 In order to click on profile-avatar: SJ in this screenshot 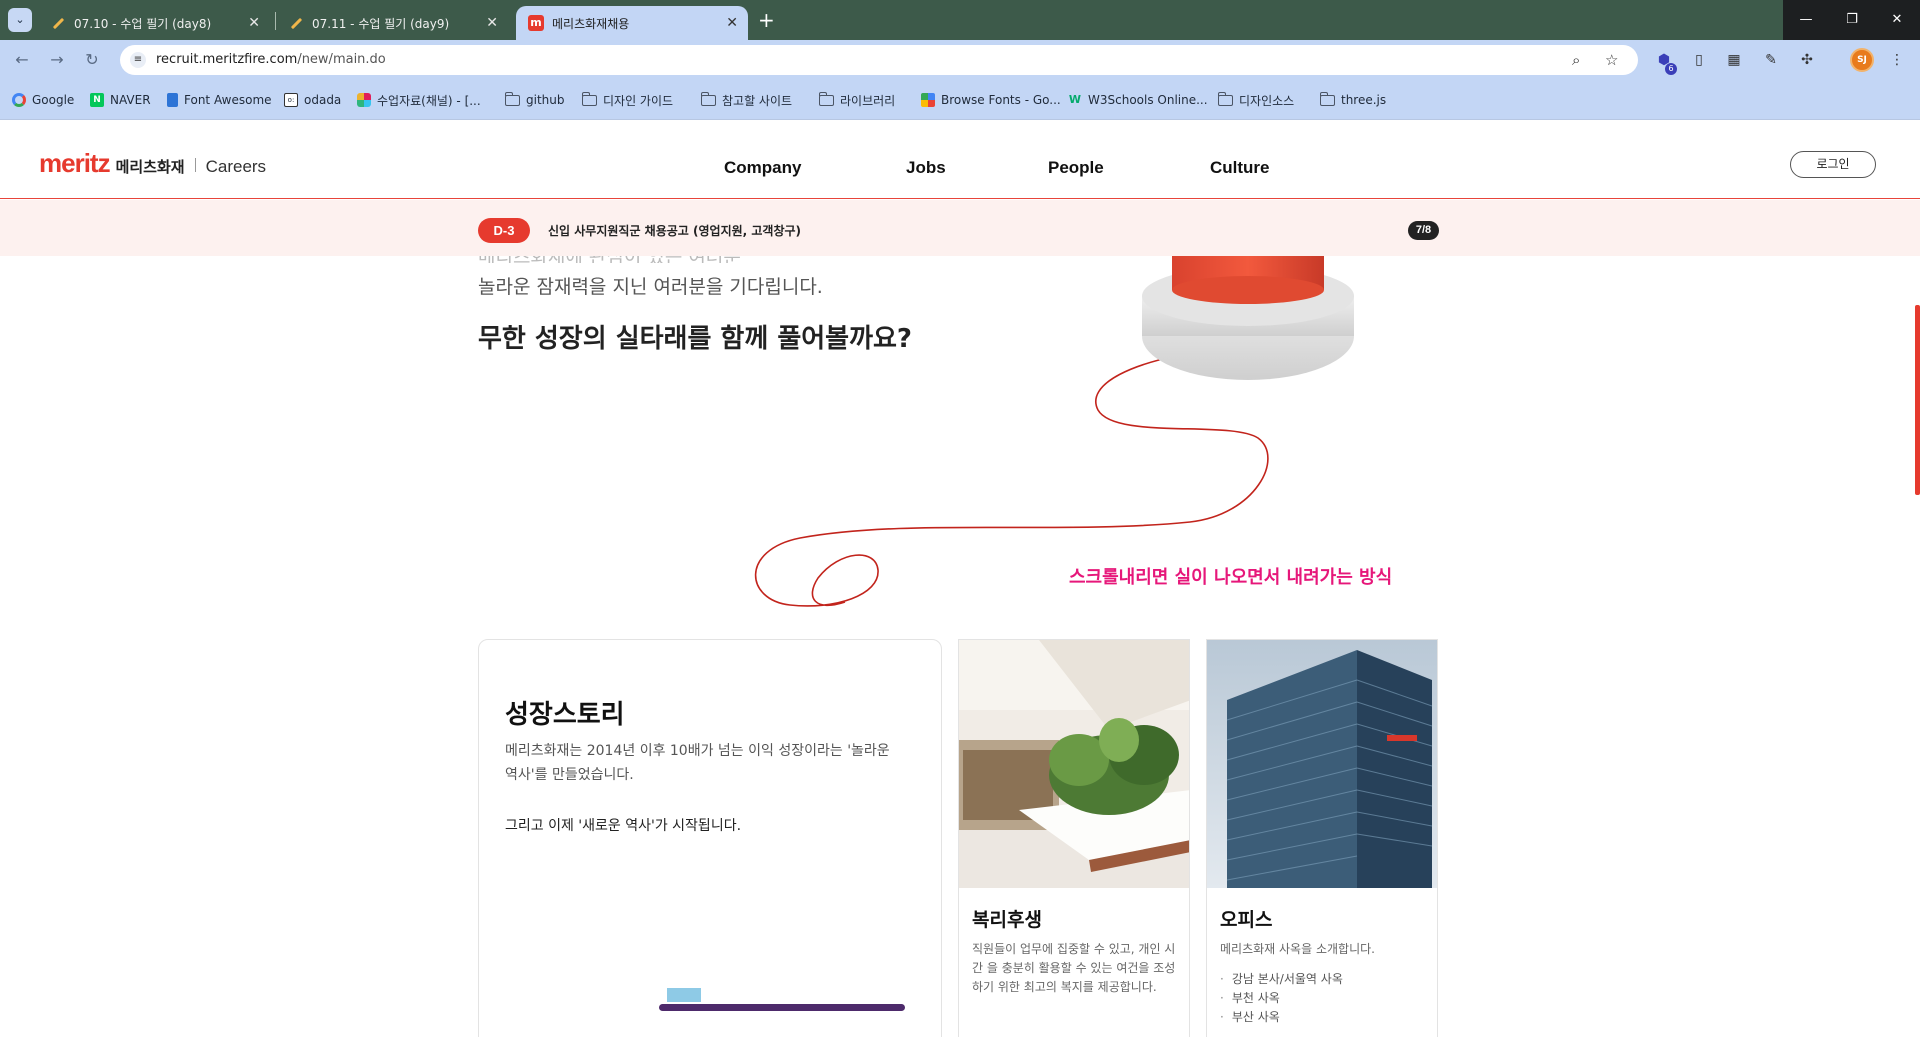, I will do `click(1862, 60)`.